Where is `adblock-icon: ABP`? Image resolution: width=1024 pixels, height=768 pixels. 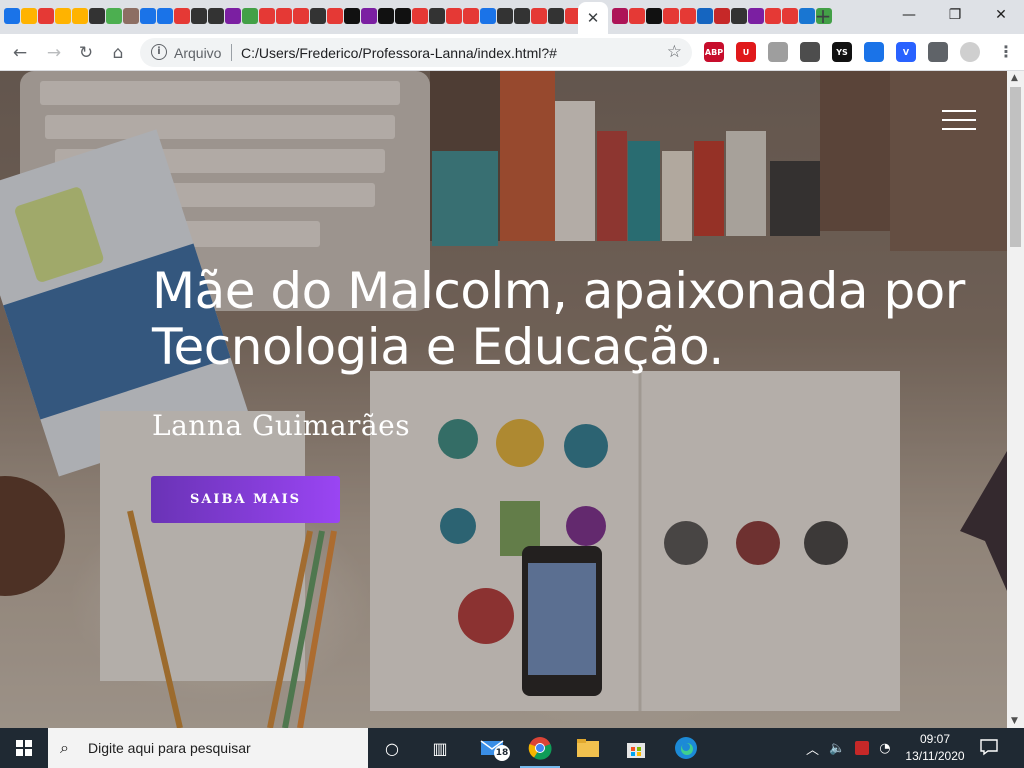 adblock-icon: ABP is located at coordinates (714, 52).